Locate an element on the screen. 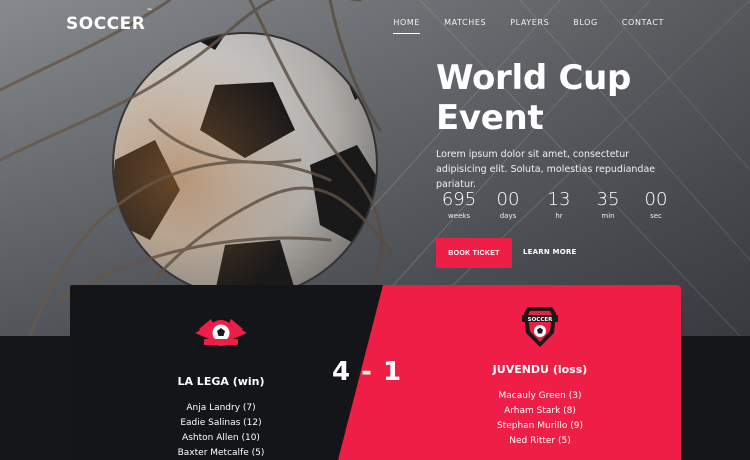 Image resolution: width=750 pixels, height=460 pixels. countdown-days: 00 days is located at coordinates (508, 204).